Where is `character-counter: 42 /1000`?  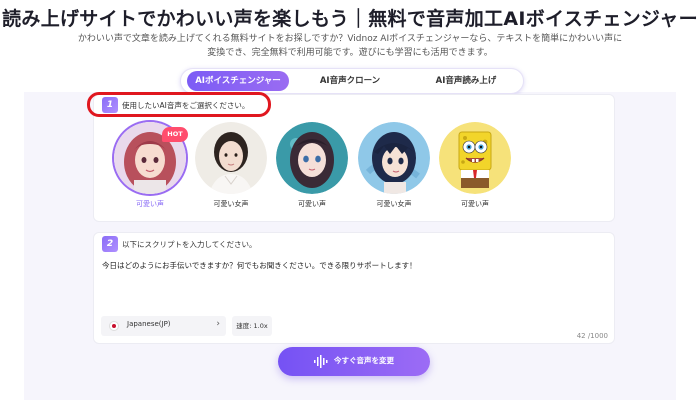
character-counter: 42 /1000 is located at coordinates (592, 336).